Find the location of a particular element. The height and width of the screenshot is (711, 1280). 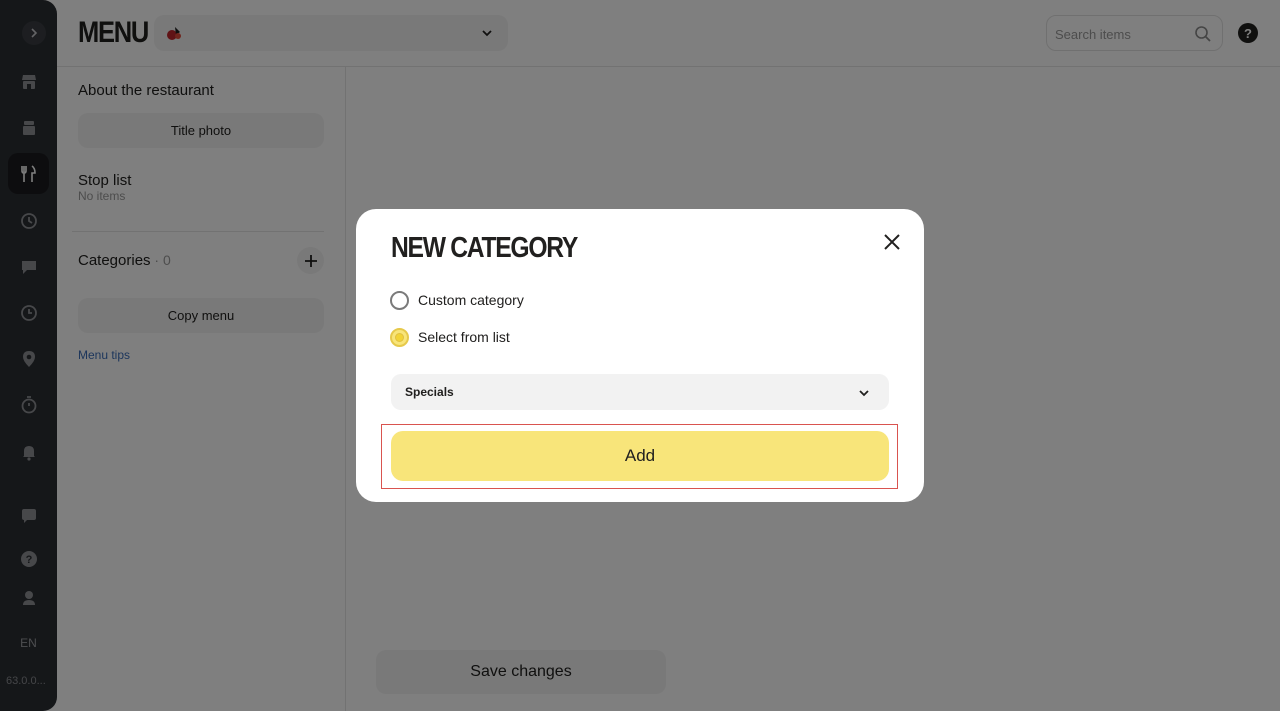

add-button: Add is located at coordinates (640, 456).